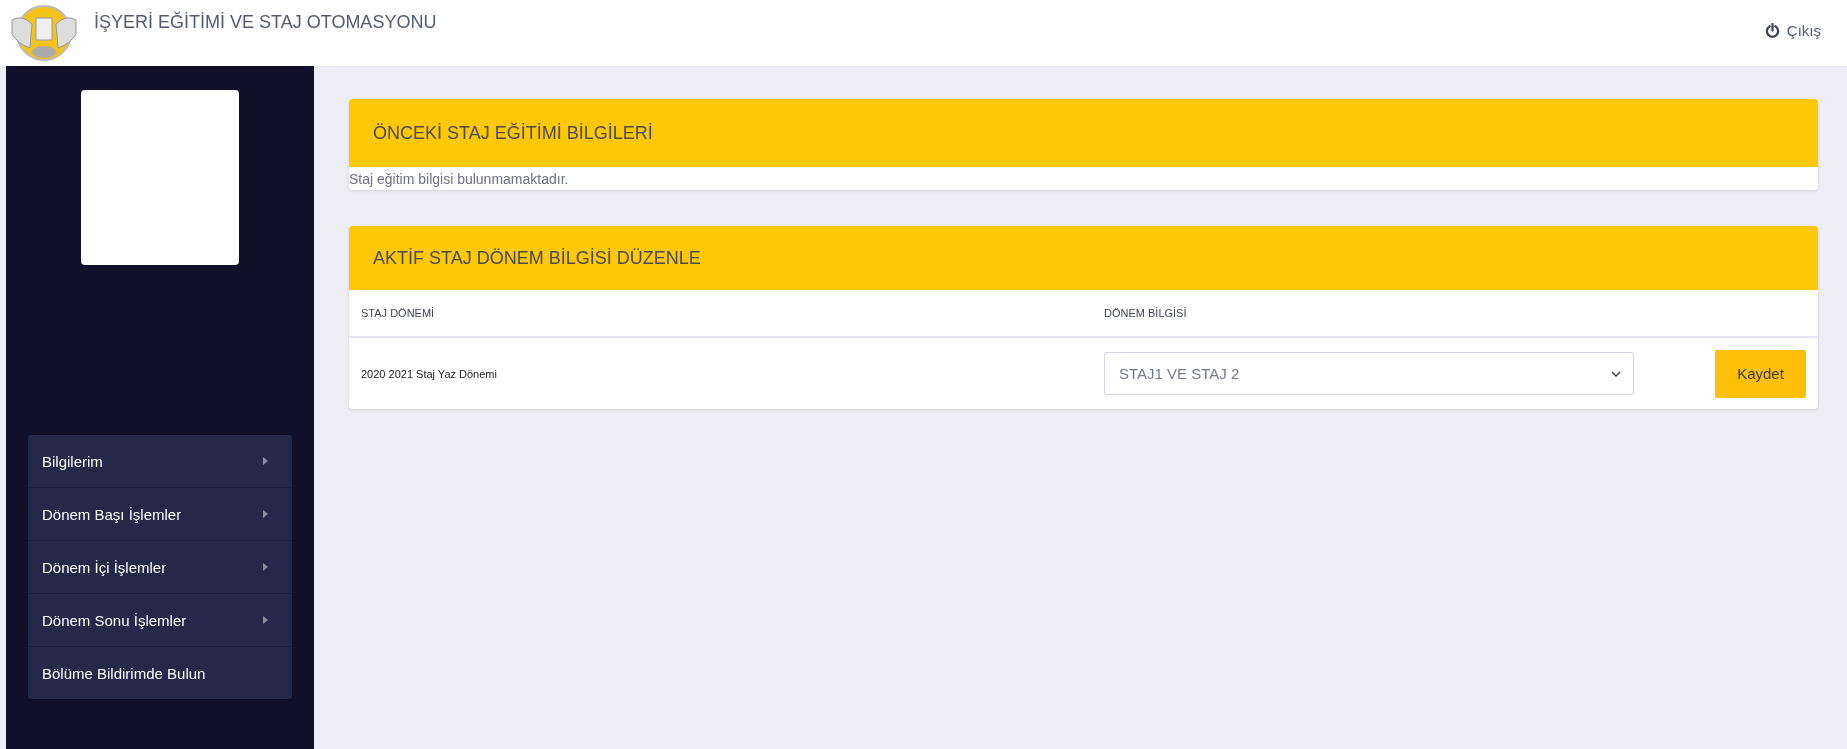 Image resolution: width=1847 pixels, height=749 pixels. What do you see at coordinates (1146, 313) in the screenshot?
I see `column-header: DÖNEM BİLGİSİ` at bounding box center [1146, 313].